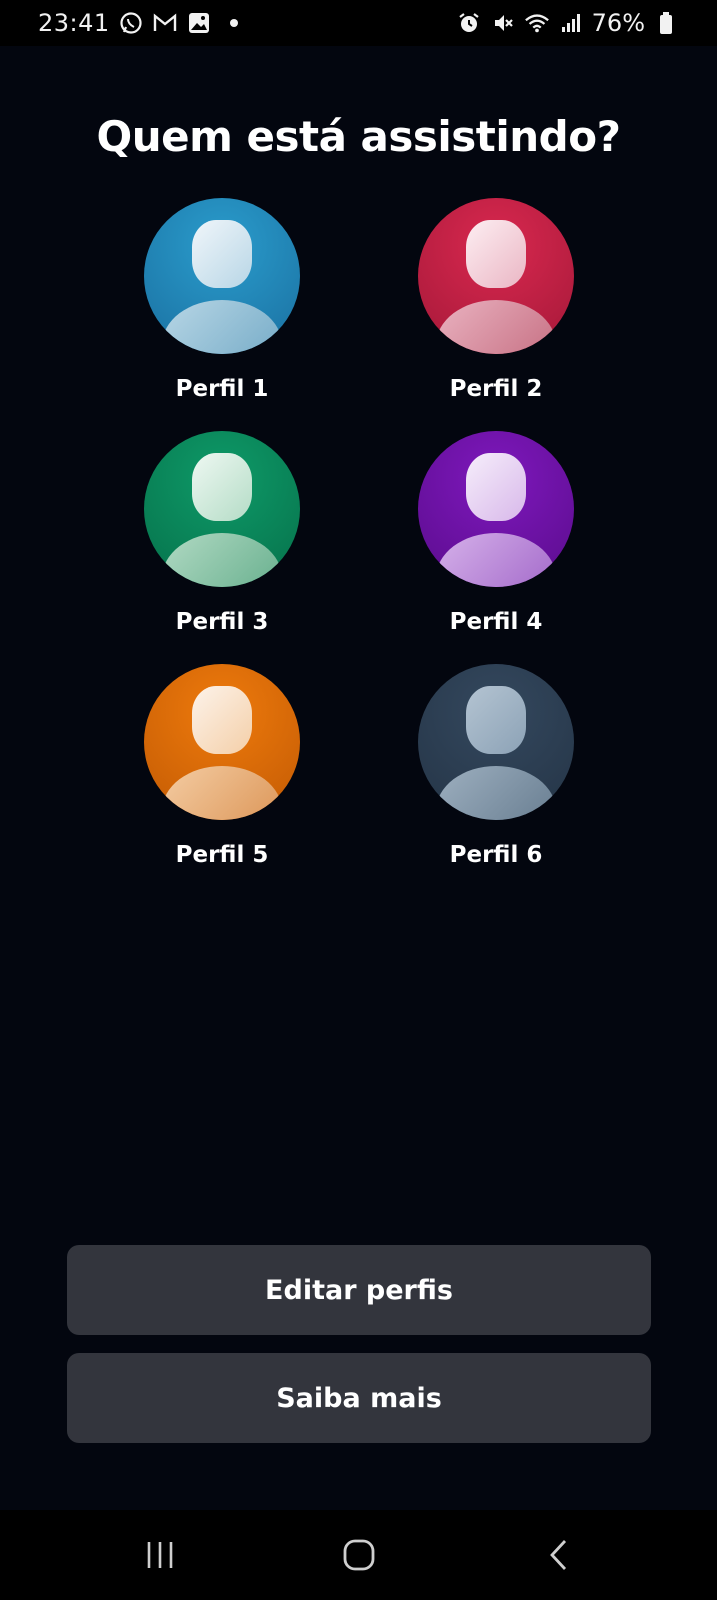 Image resolution: width=717 pixels, height=1600 pixels. I want to click on profile-1: Perfil 1, so click(222, 300).